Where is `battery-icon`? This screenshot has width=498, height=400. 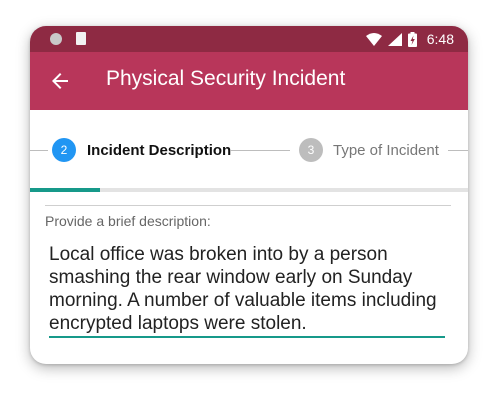 battery-icon is located at coordinates (412, 39).